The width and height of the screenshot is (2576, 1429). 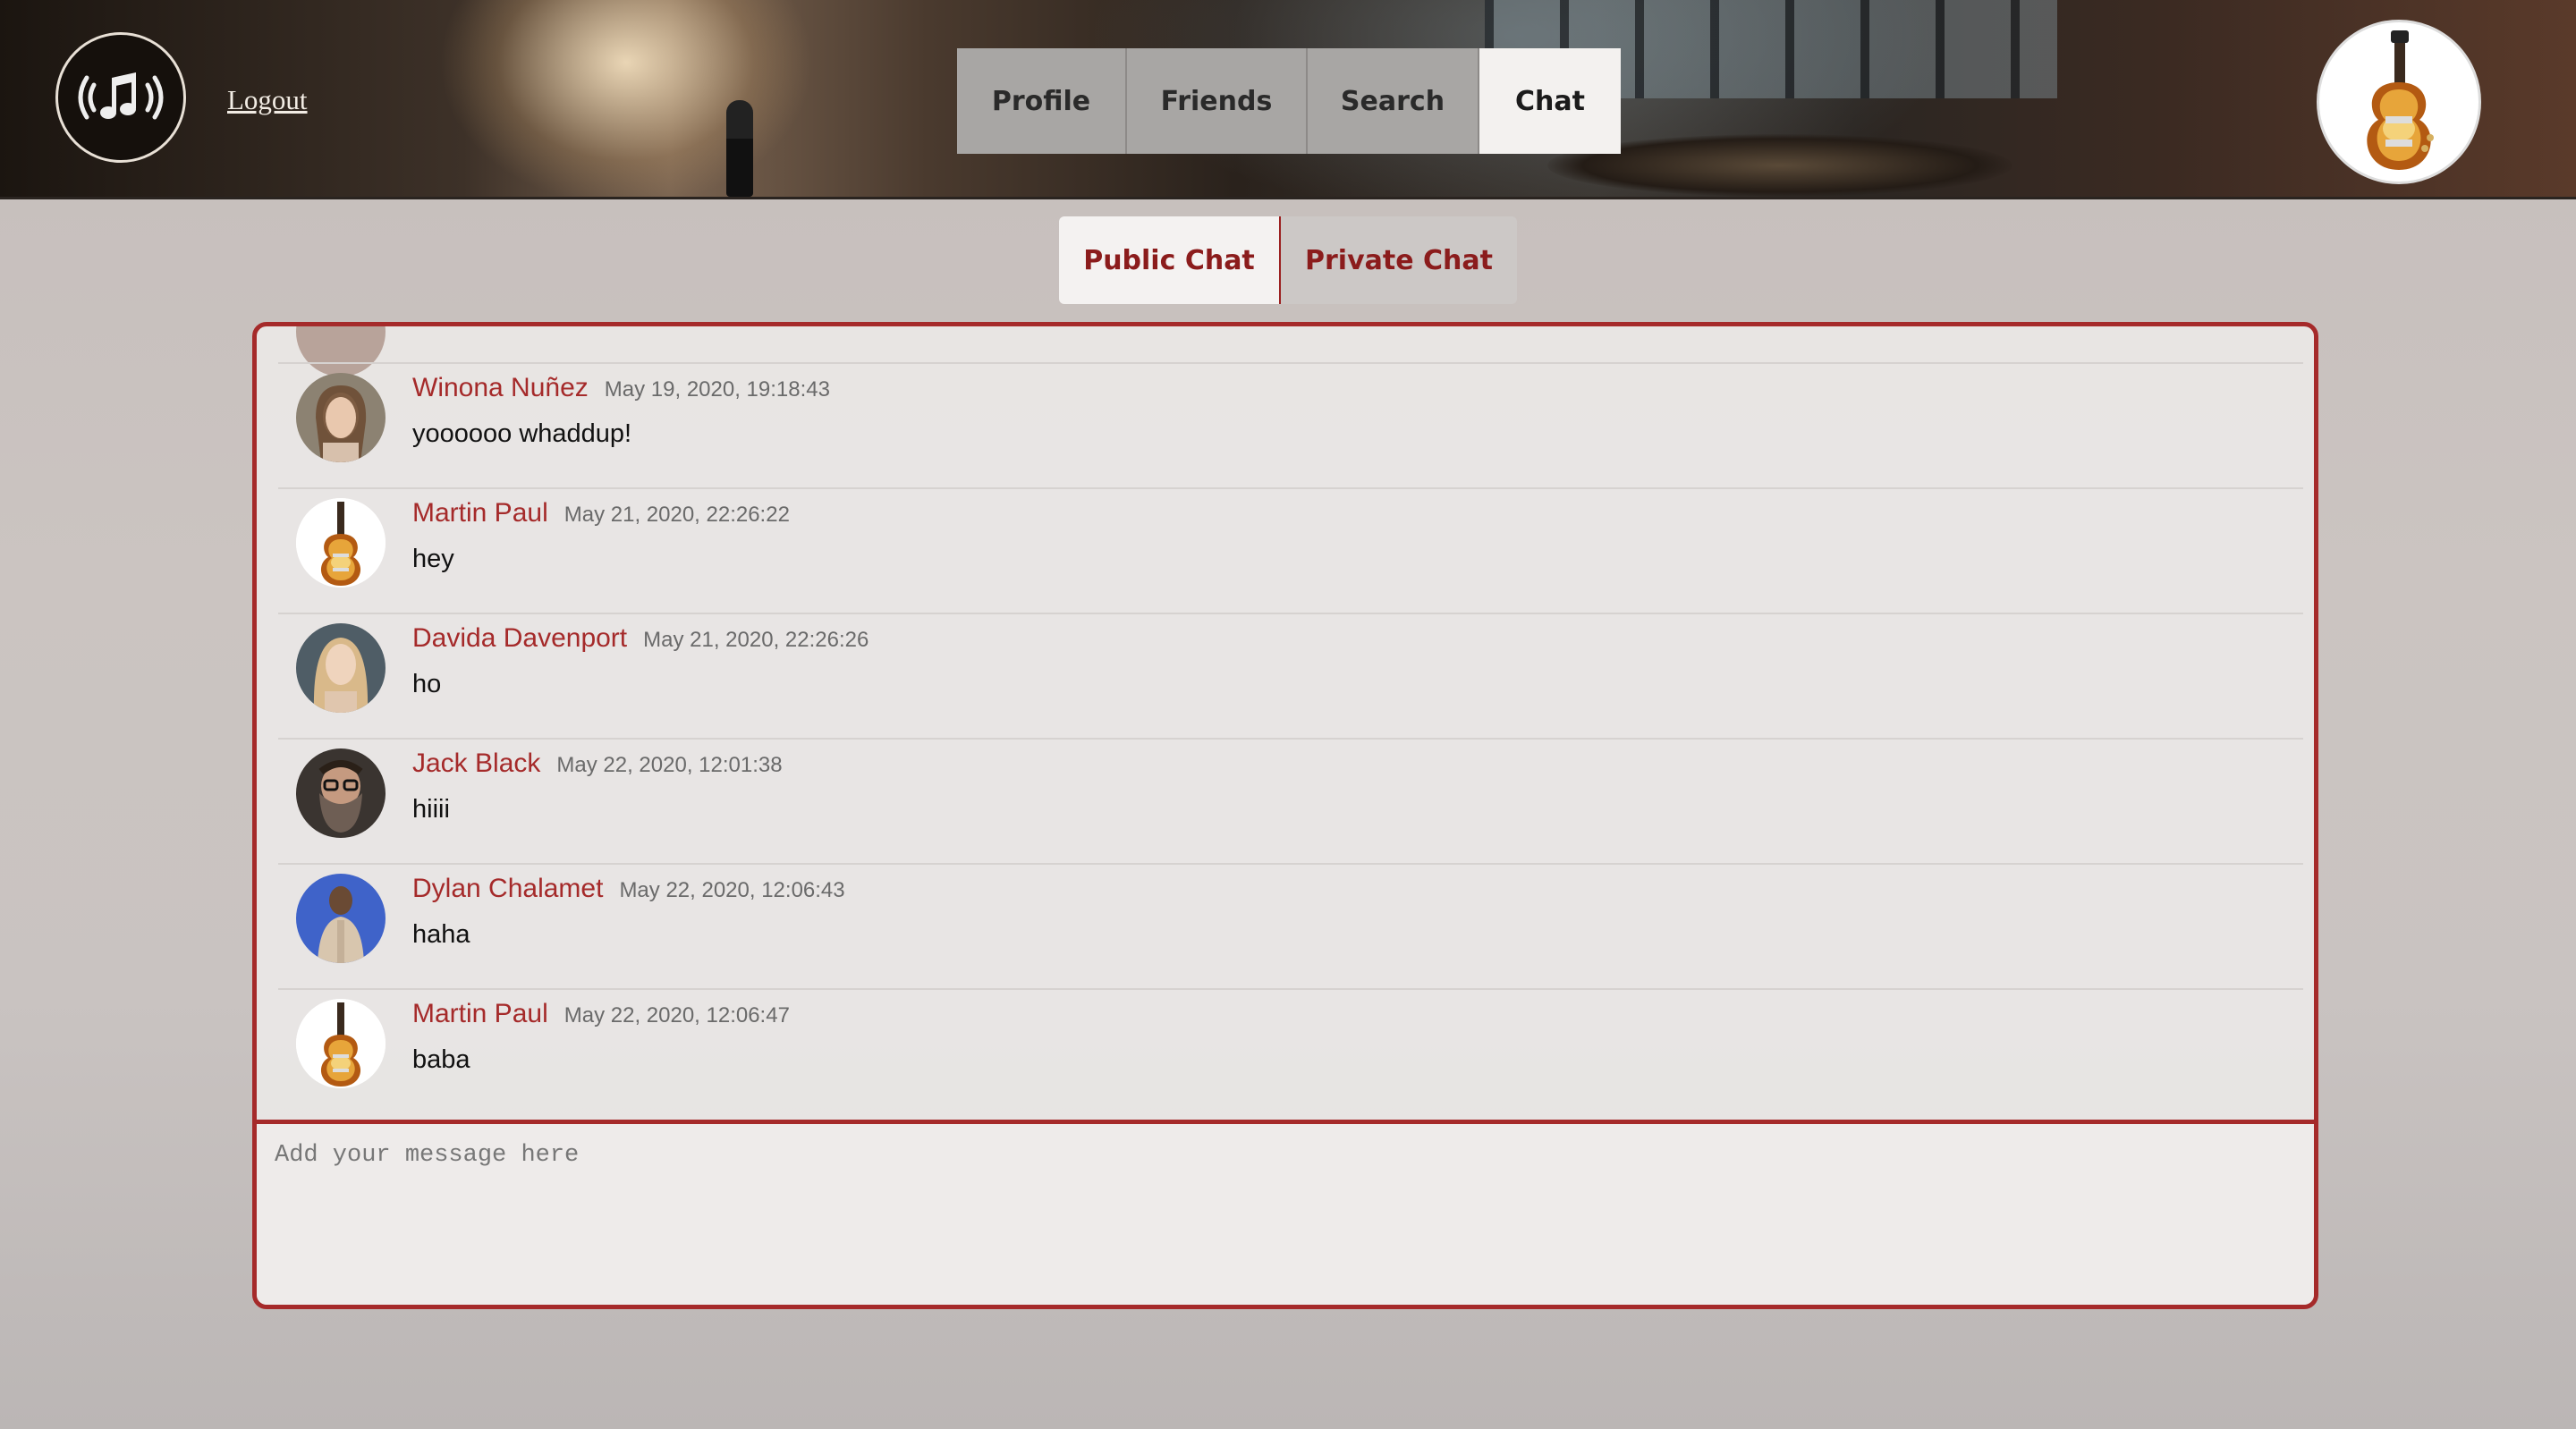 I want to click on tab-public-chat: Public Chat, so click(x=1170, y=260).